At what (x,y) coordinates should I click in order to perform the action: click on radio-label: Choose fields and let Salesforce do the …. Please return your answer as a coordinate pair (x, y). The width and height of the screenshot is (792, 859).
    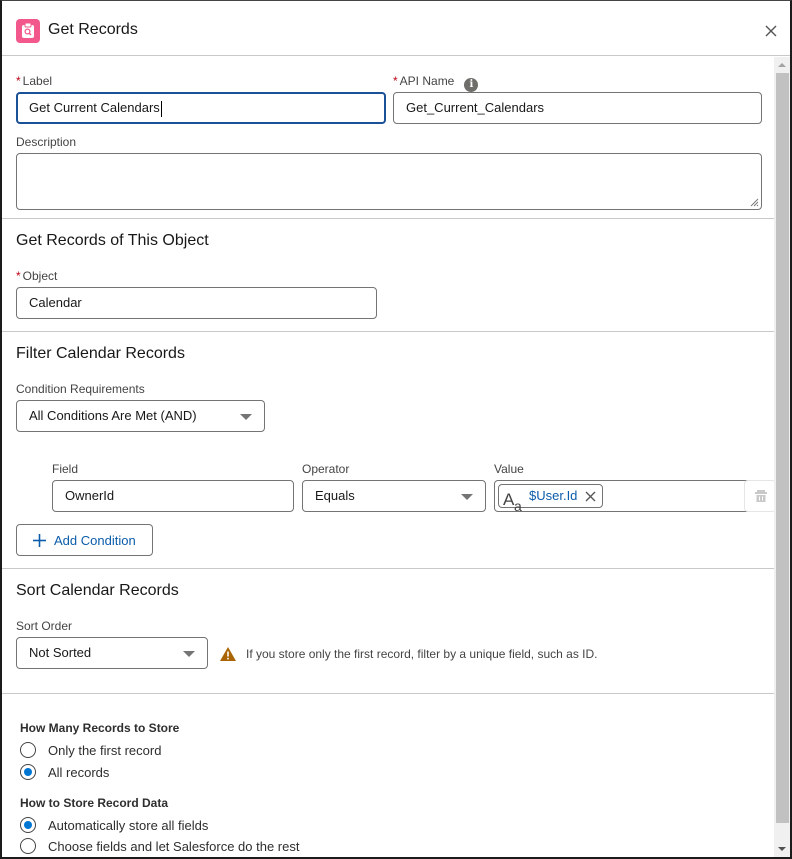
    Looking at the image, I should click on (174, 846).